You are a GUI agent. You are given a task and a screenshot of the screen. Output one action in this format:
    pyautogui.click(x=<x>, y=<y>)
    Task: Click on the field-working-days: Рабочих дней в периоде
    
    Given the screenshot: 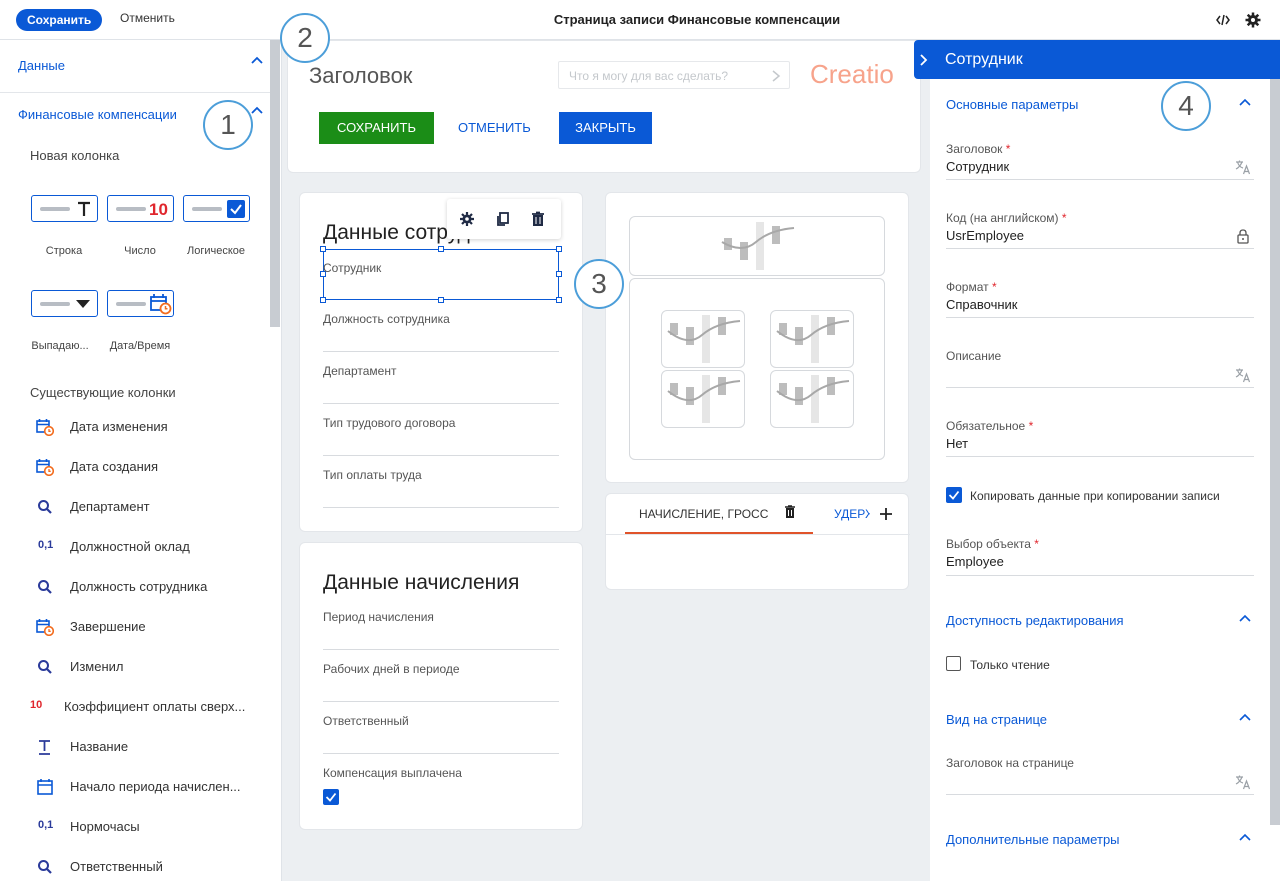 What is the action you would take?
    pyautogui.click(x=391, y=669)
    